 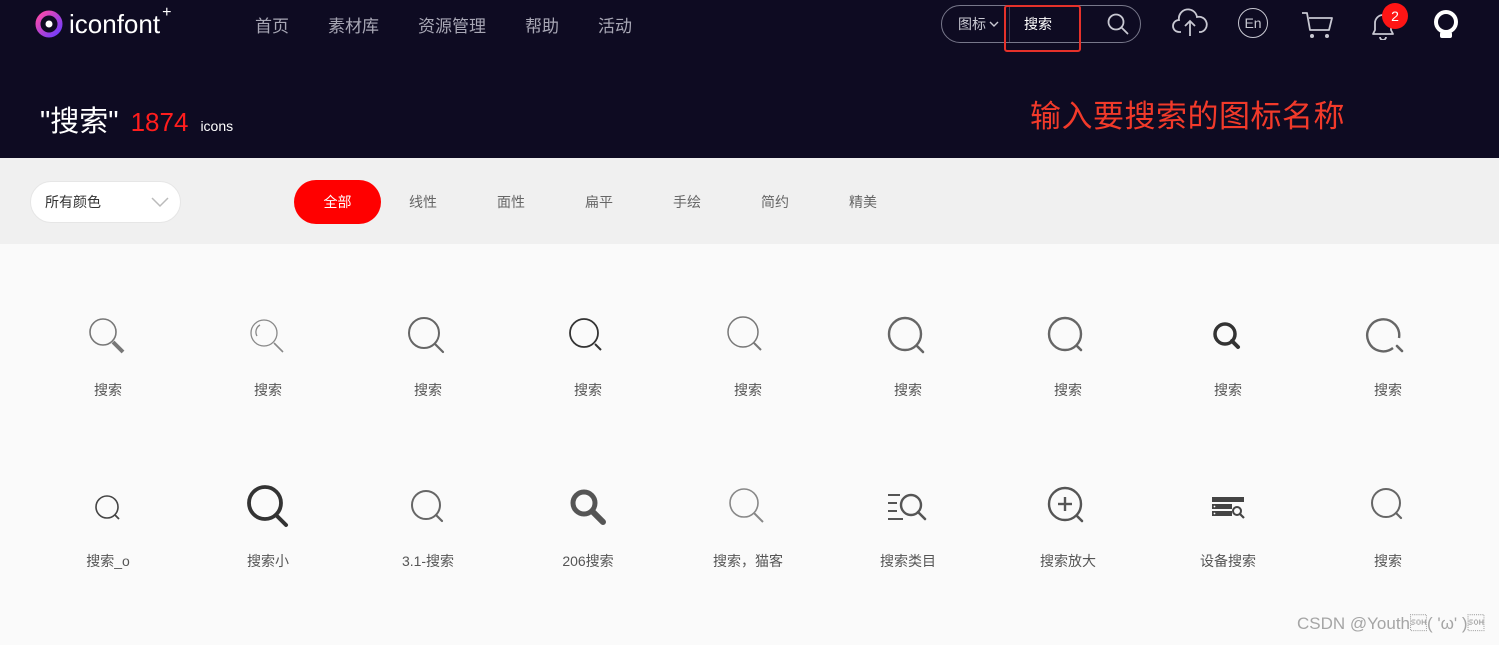 What do you see at coordinates (1253, 23) in the screenshot?
I see `language-toggle-icon: En` at bounding box center [1253, 23].